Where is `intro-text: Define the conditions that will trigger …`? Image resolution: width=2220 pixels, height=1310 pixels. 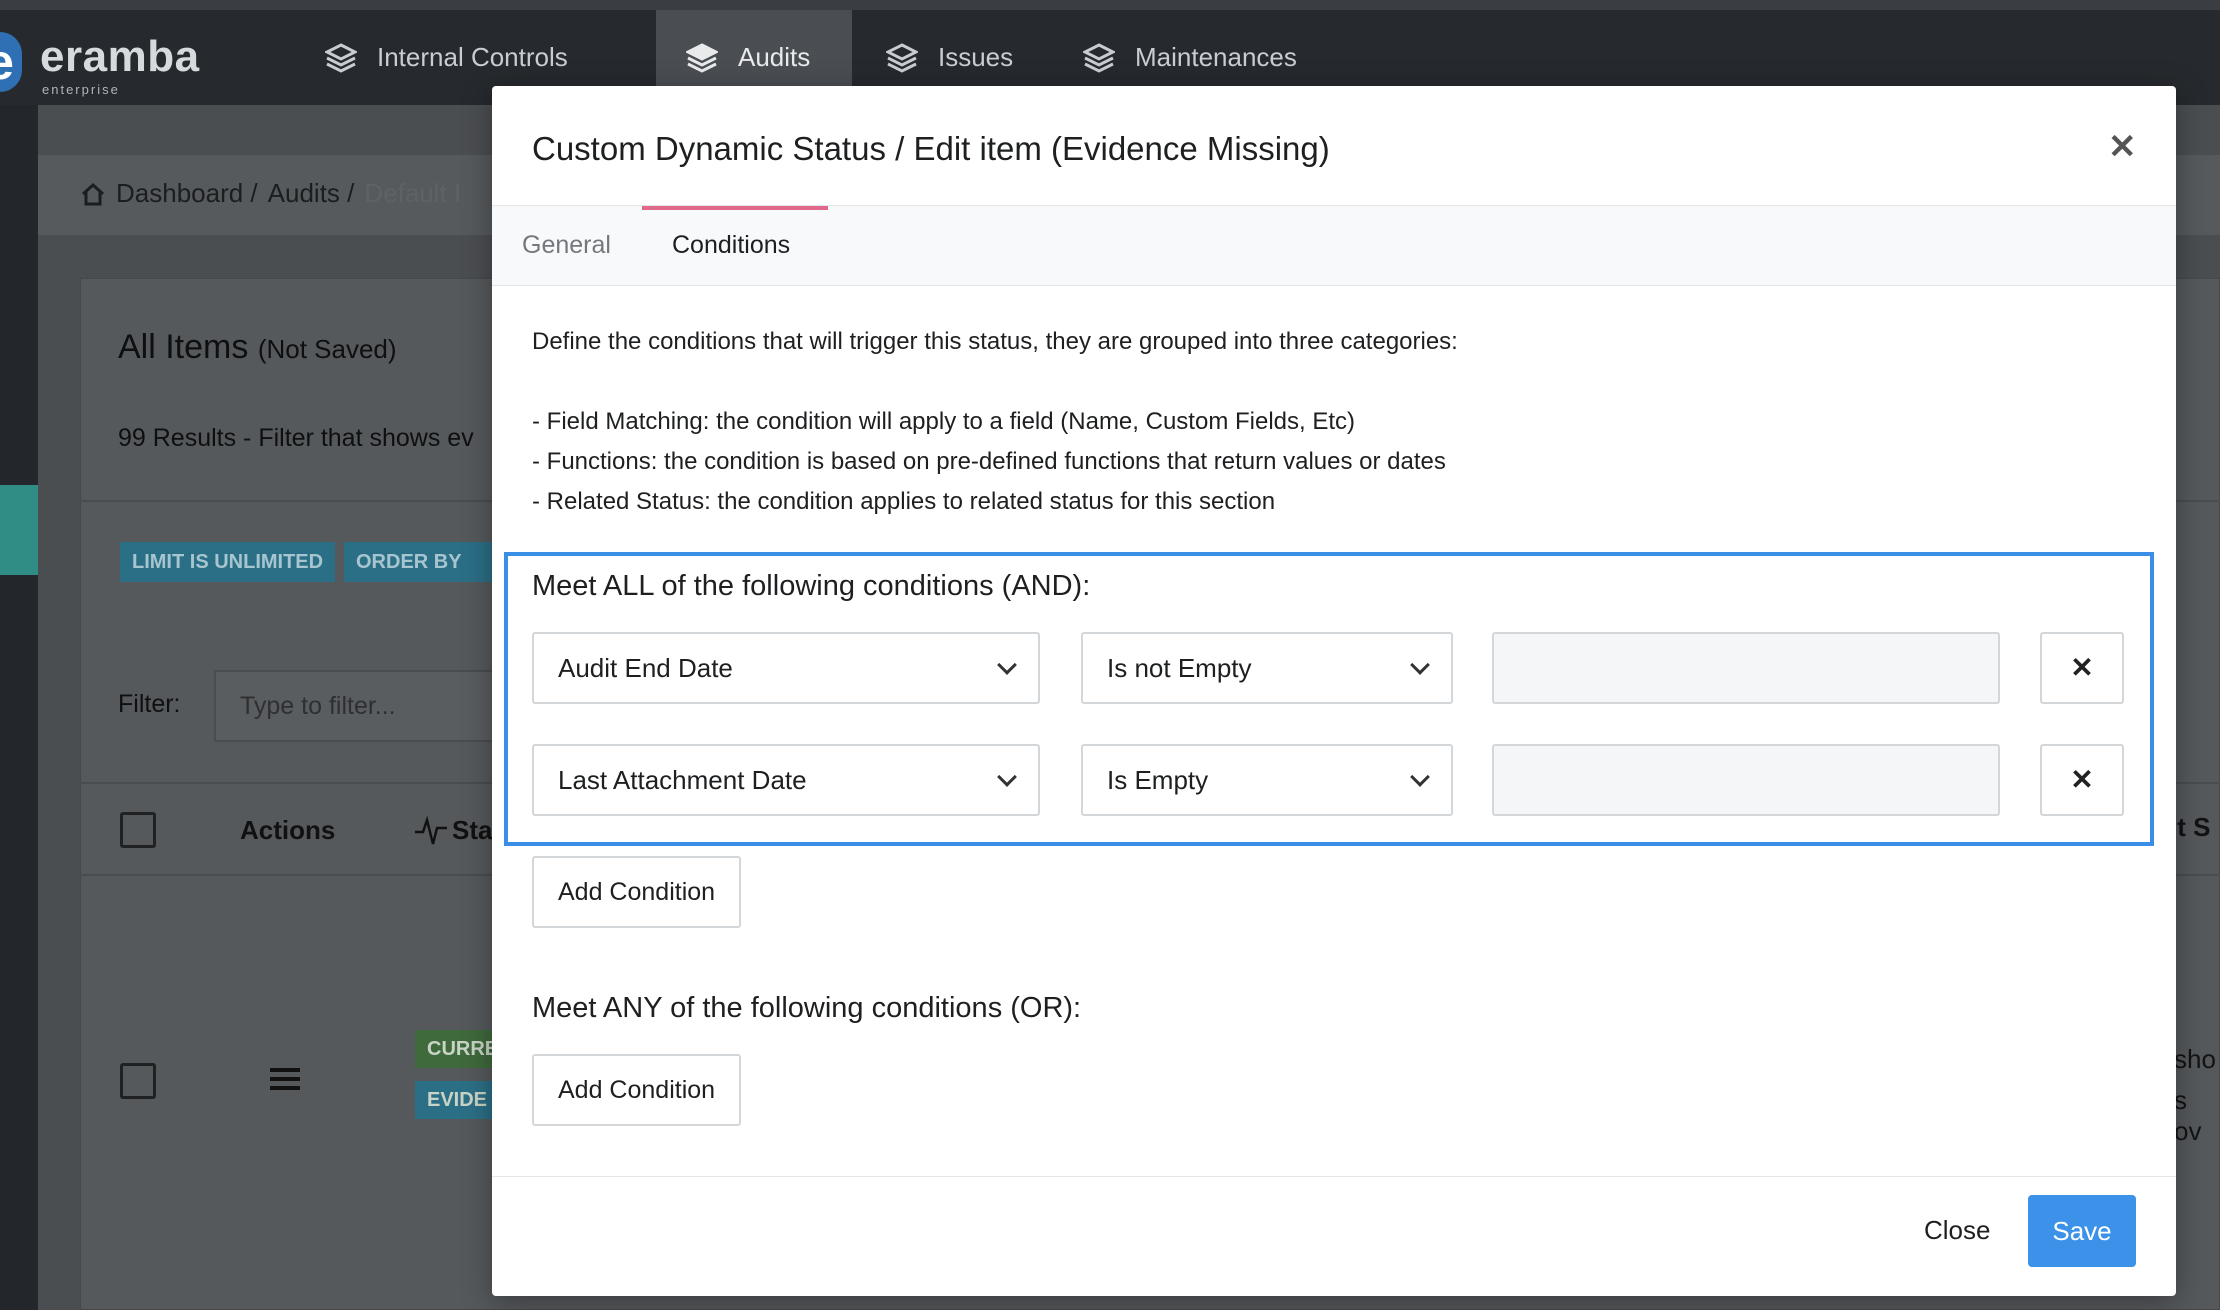
intro-text: Define the conditions that will trigger … is located at coordinates (995, 341).